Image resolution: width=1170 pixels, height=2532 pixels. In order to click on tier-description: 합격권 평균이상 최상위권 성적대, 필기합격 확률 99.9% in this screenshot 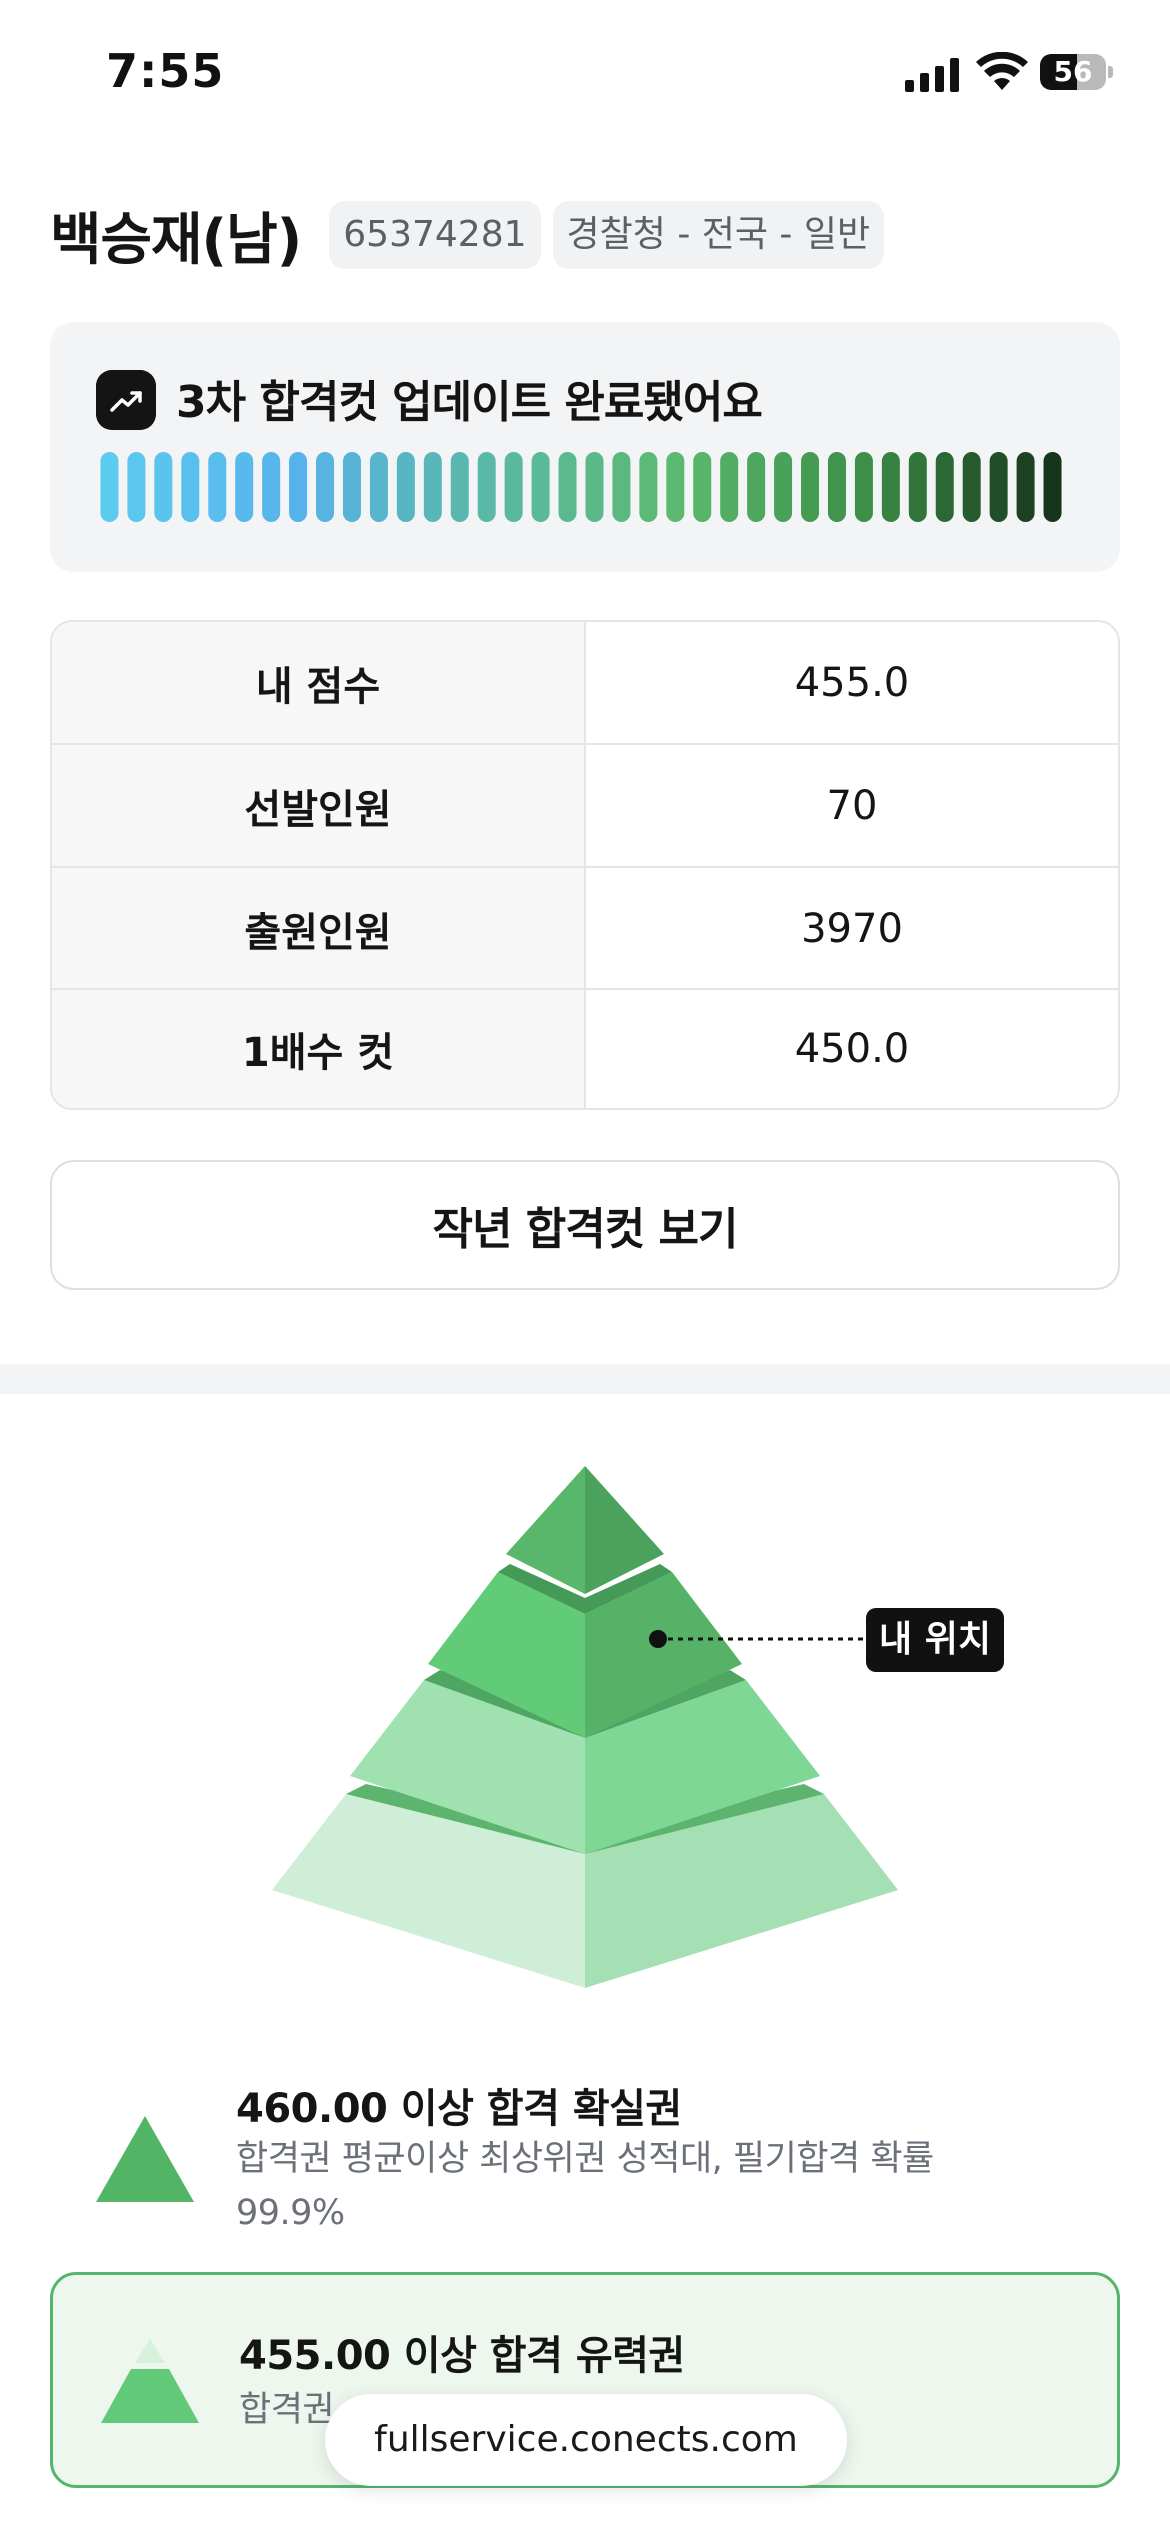, I will do `click(585, 2186)`.